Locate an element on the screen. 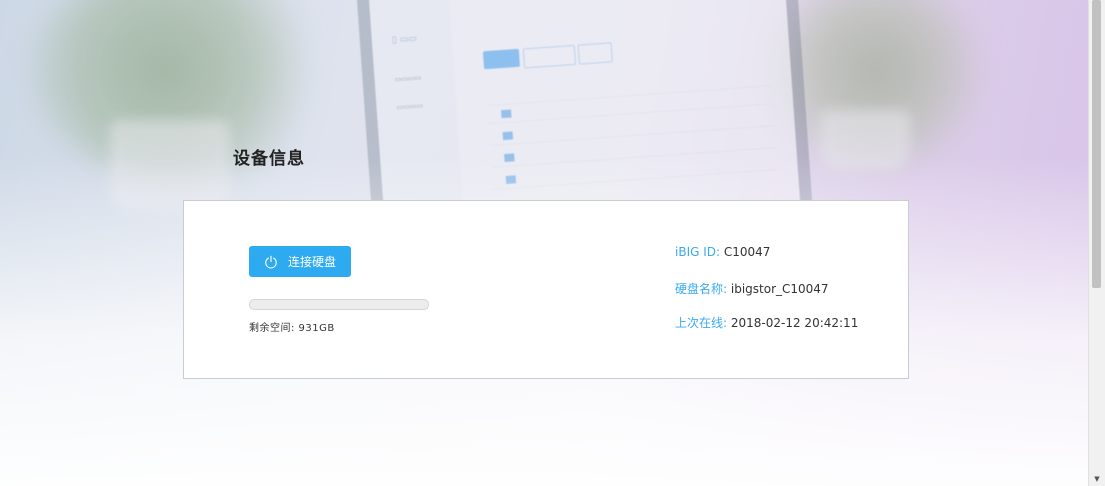 Image resolution: width=1105 pixels, height=486 pixels. device-id-label: iBIG ID: is located at coordinates (698, 252).